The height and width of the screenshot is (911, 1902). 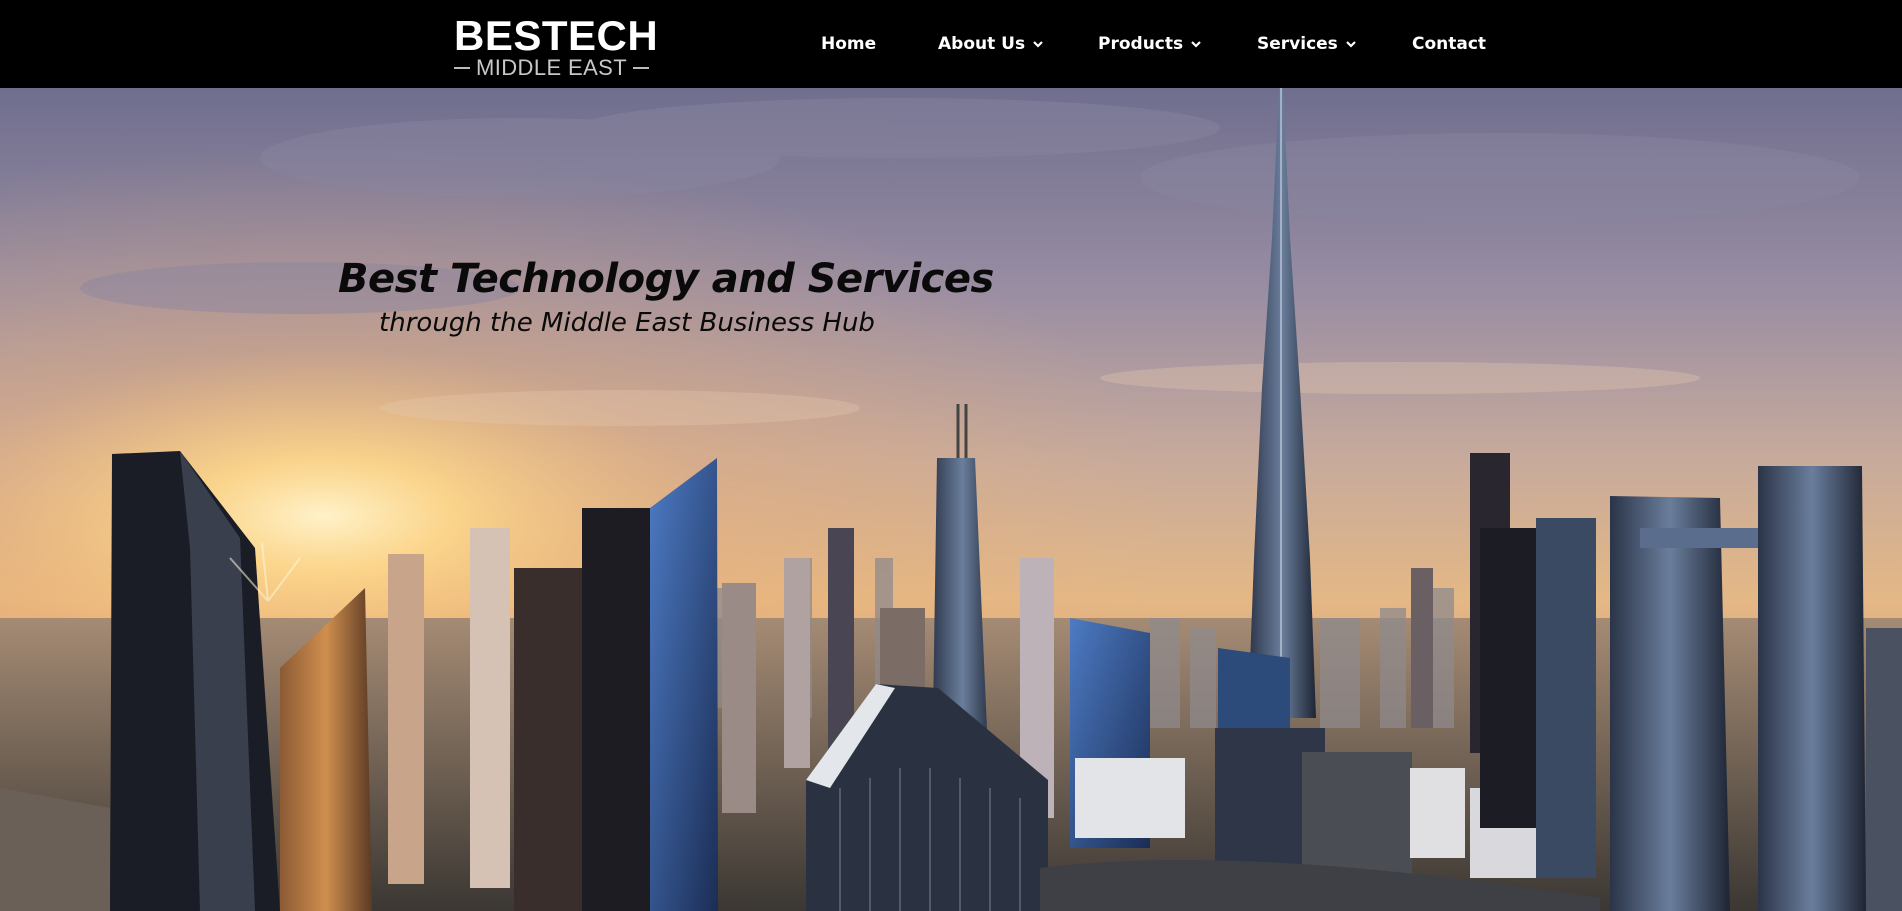 I want to click on nav-services-label: Services, so click(x=1297, y=44).